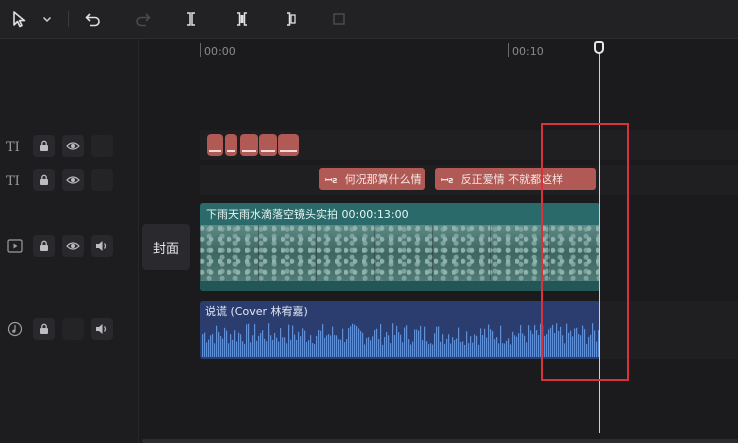 The image size is (738, 443). I want to click on split-left-button, so click(242, 19).